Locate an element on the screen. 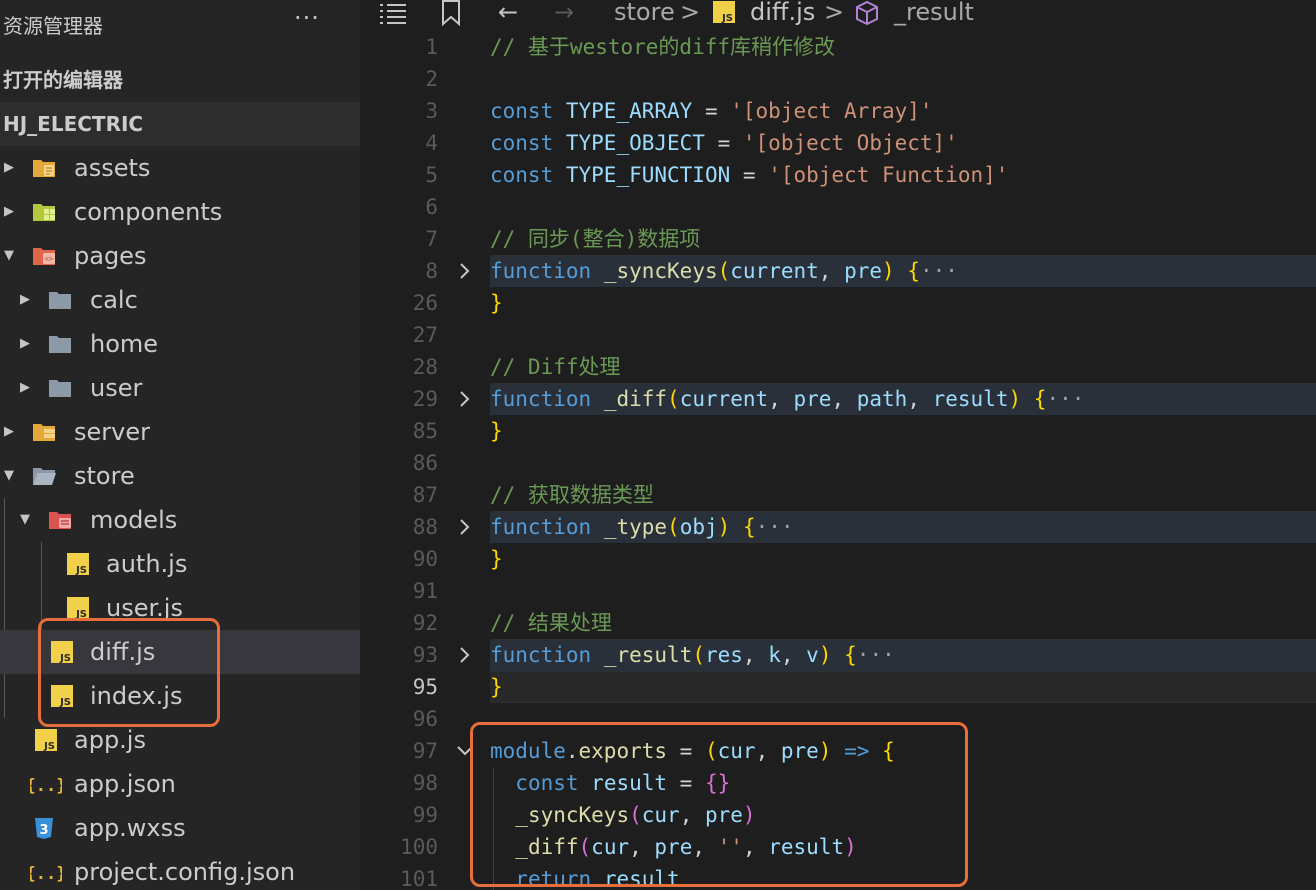 The width and height of the screenshot is (1316, 890). tree-label: app.json is located at coordinates (125, 784).